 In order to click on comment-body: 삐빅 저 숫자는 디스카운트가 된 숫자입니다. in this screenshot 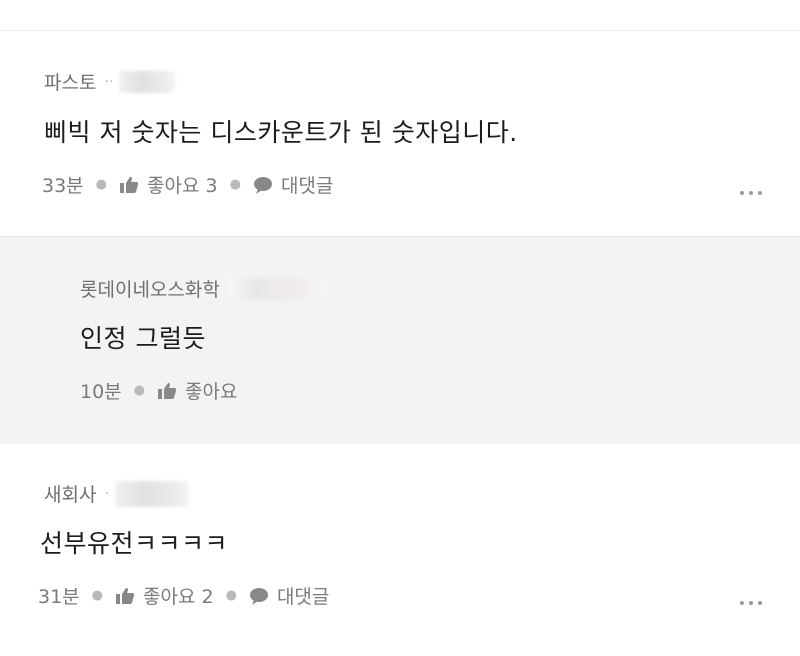, I will do `click(281, 132)`.